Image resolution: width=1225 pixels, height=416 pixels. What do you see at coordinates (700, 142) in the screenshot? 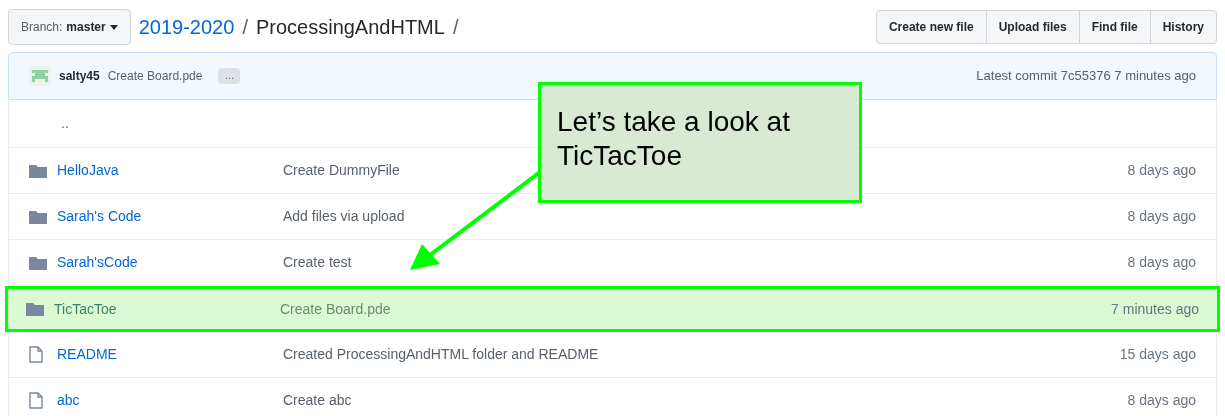
I see `callout-box: Let’s take a look at TicTacToe` at bounding box center [700, 142].